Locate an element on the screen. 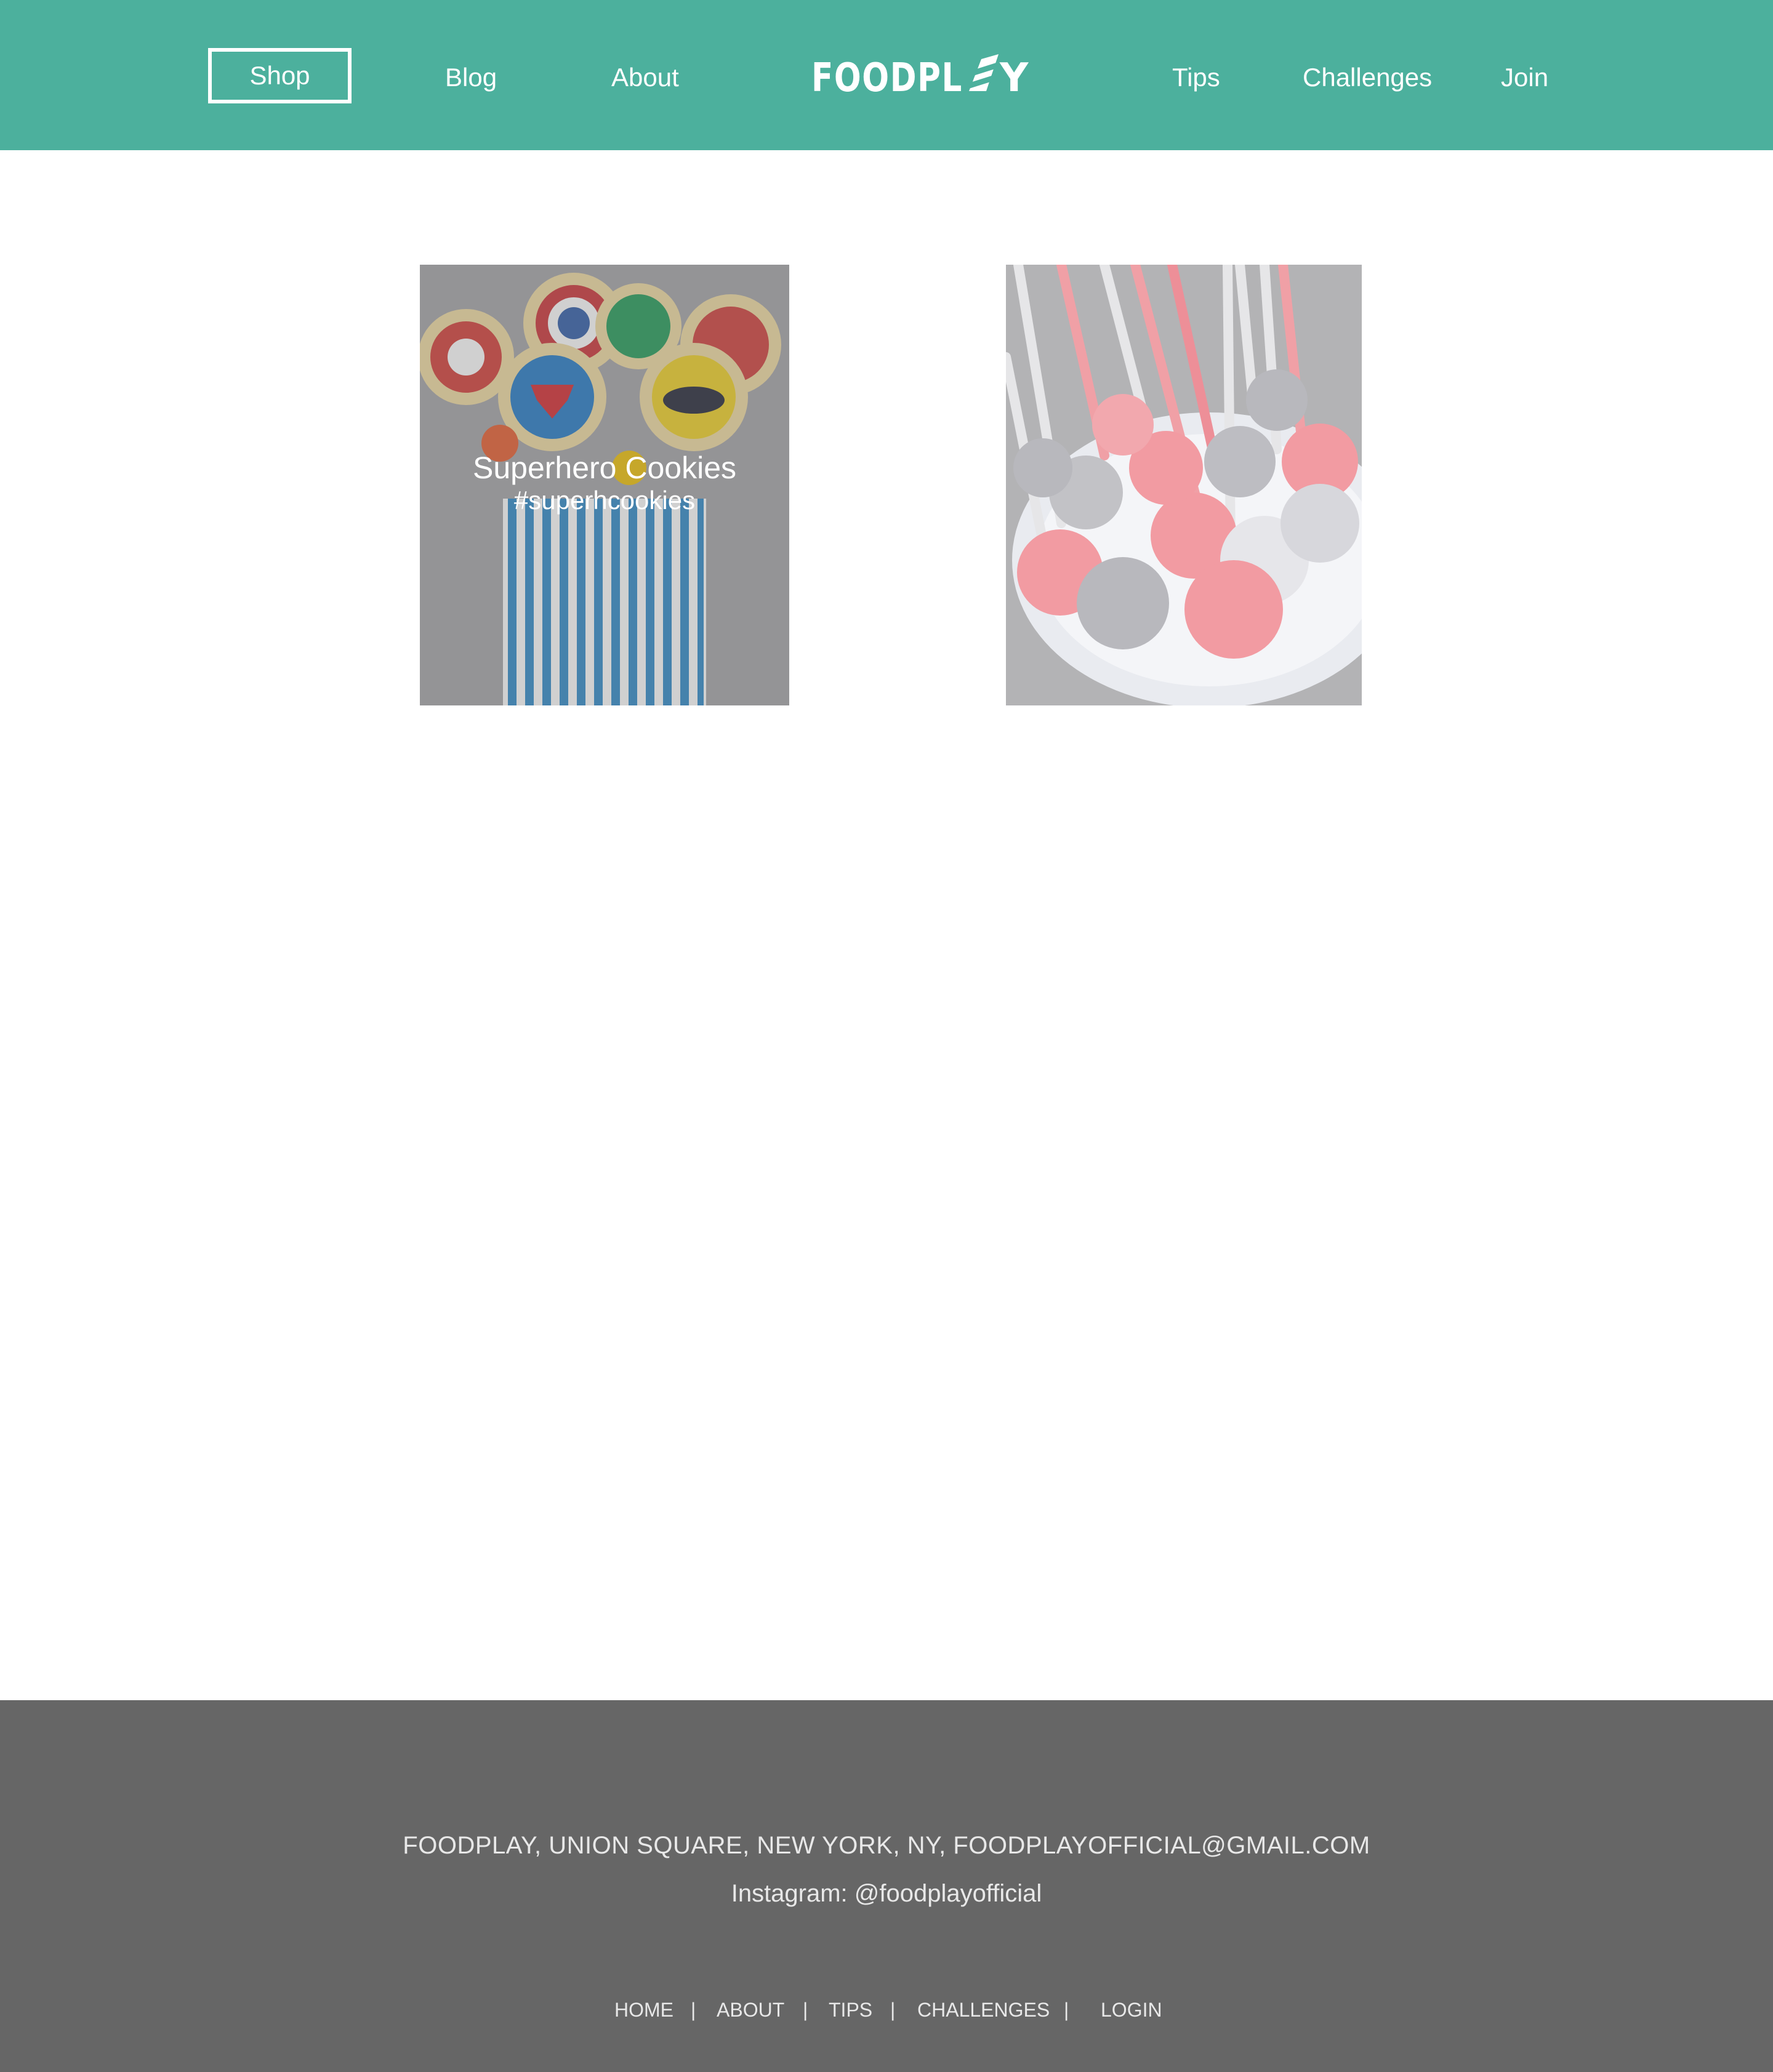 Image resolution: width=1773 pixels, height=2072 pixels. gallery-item-cake-pops is located at coordinates (1184, 485).